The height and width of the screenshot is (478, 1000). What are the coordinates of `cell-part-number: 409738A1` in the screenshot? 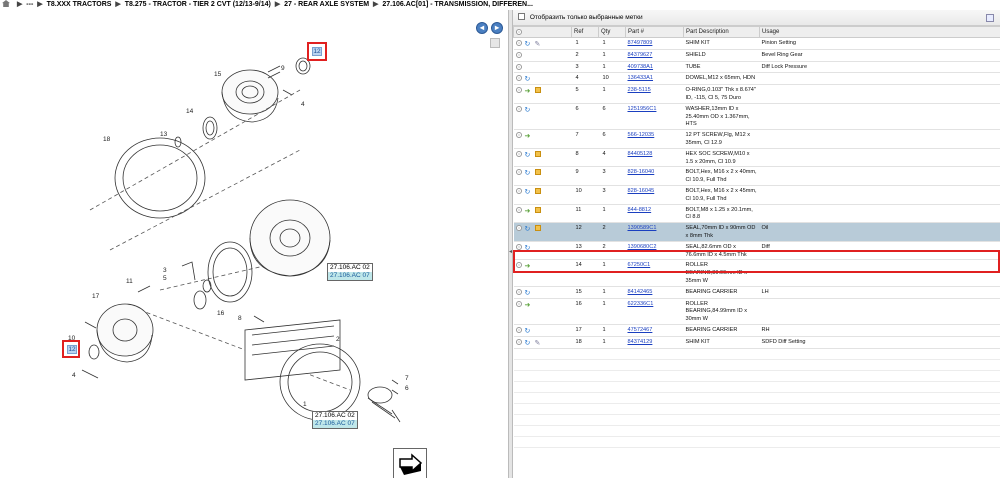 It's located at (654, 67).